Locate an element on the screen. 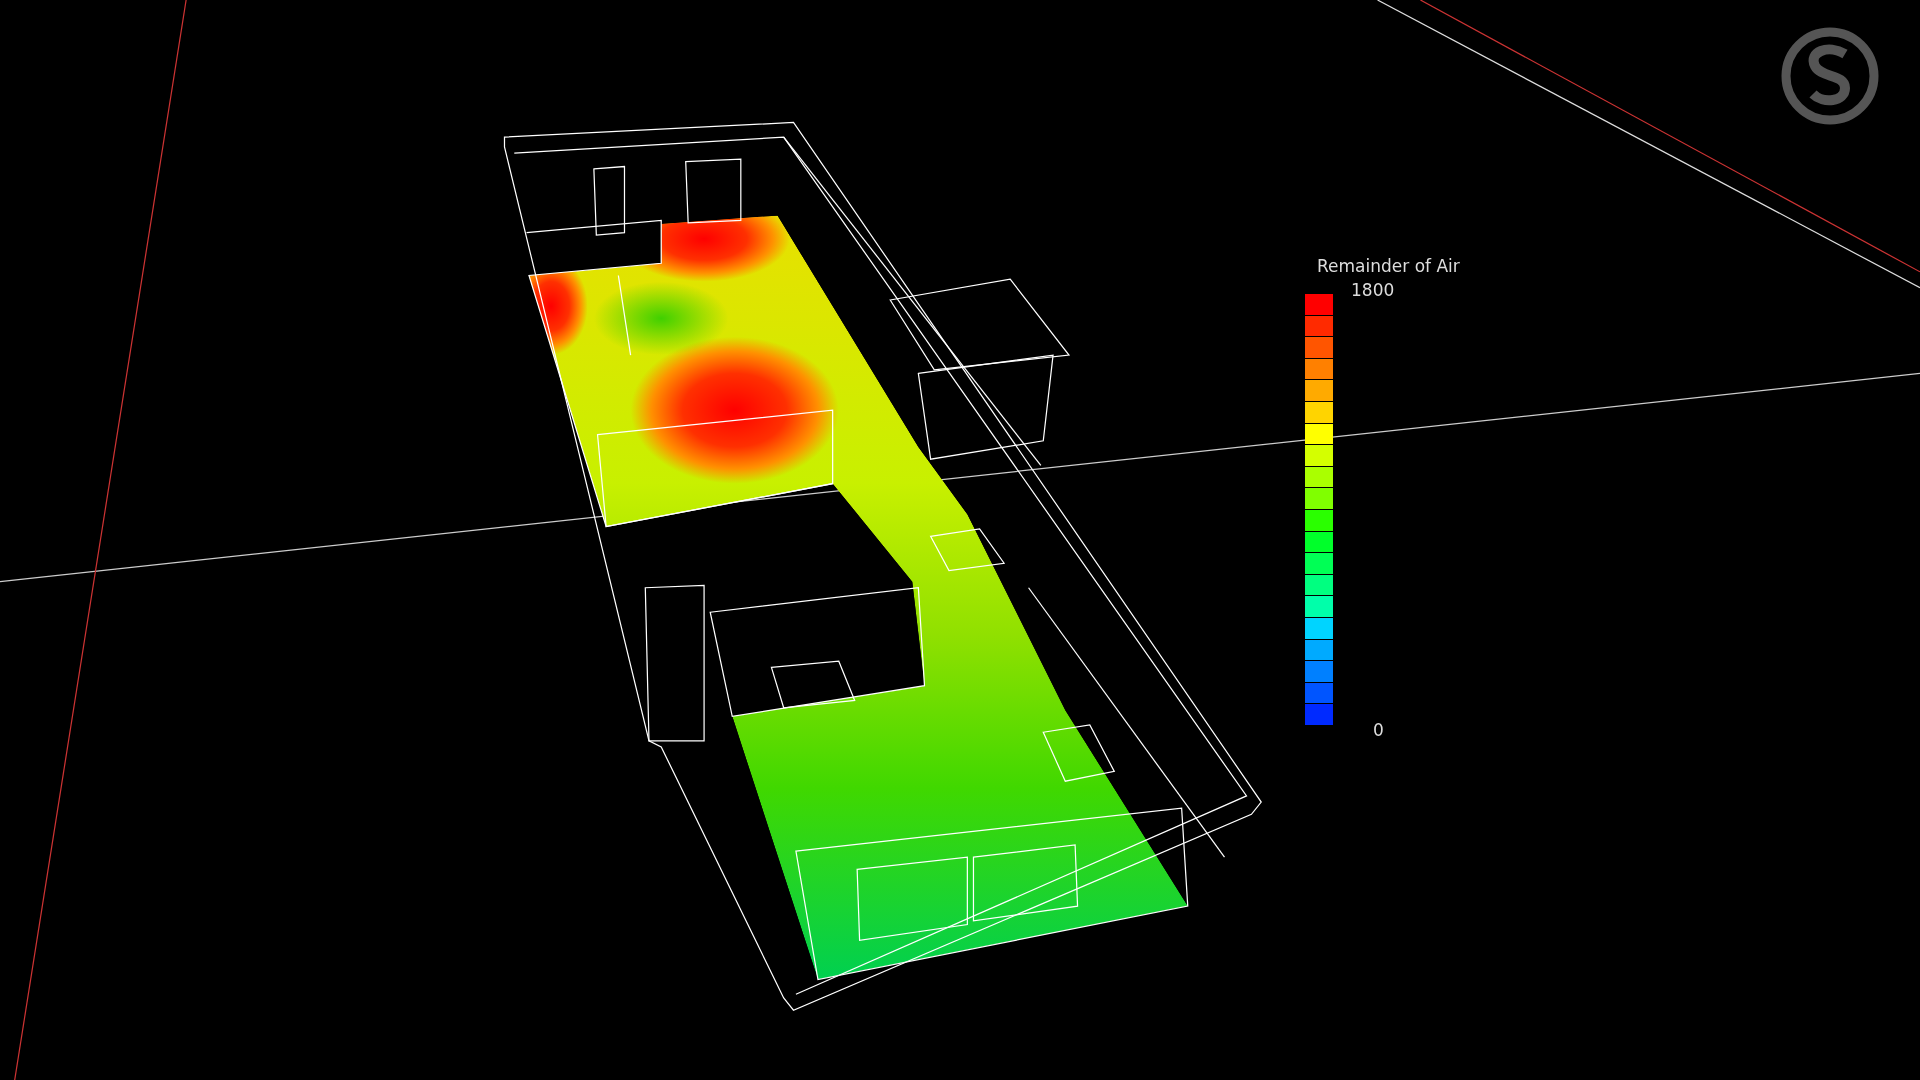 The height and width of the screenshot is (1080, 1920). legend-min-label: 0 is located at coordinates (1378, 730).